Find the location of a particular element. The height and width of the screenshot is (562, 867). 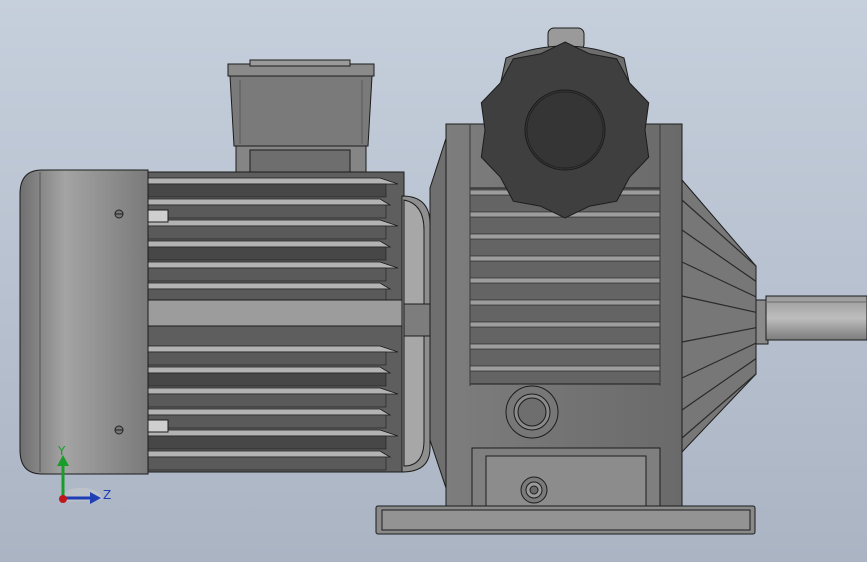

triad-z-label: Z is located at coordinates (107, 495).